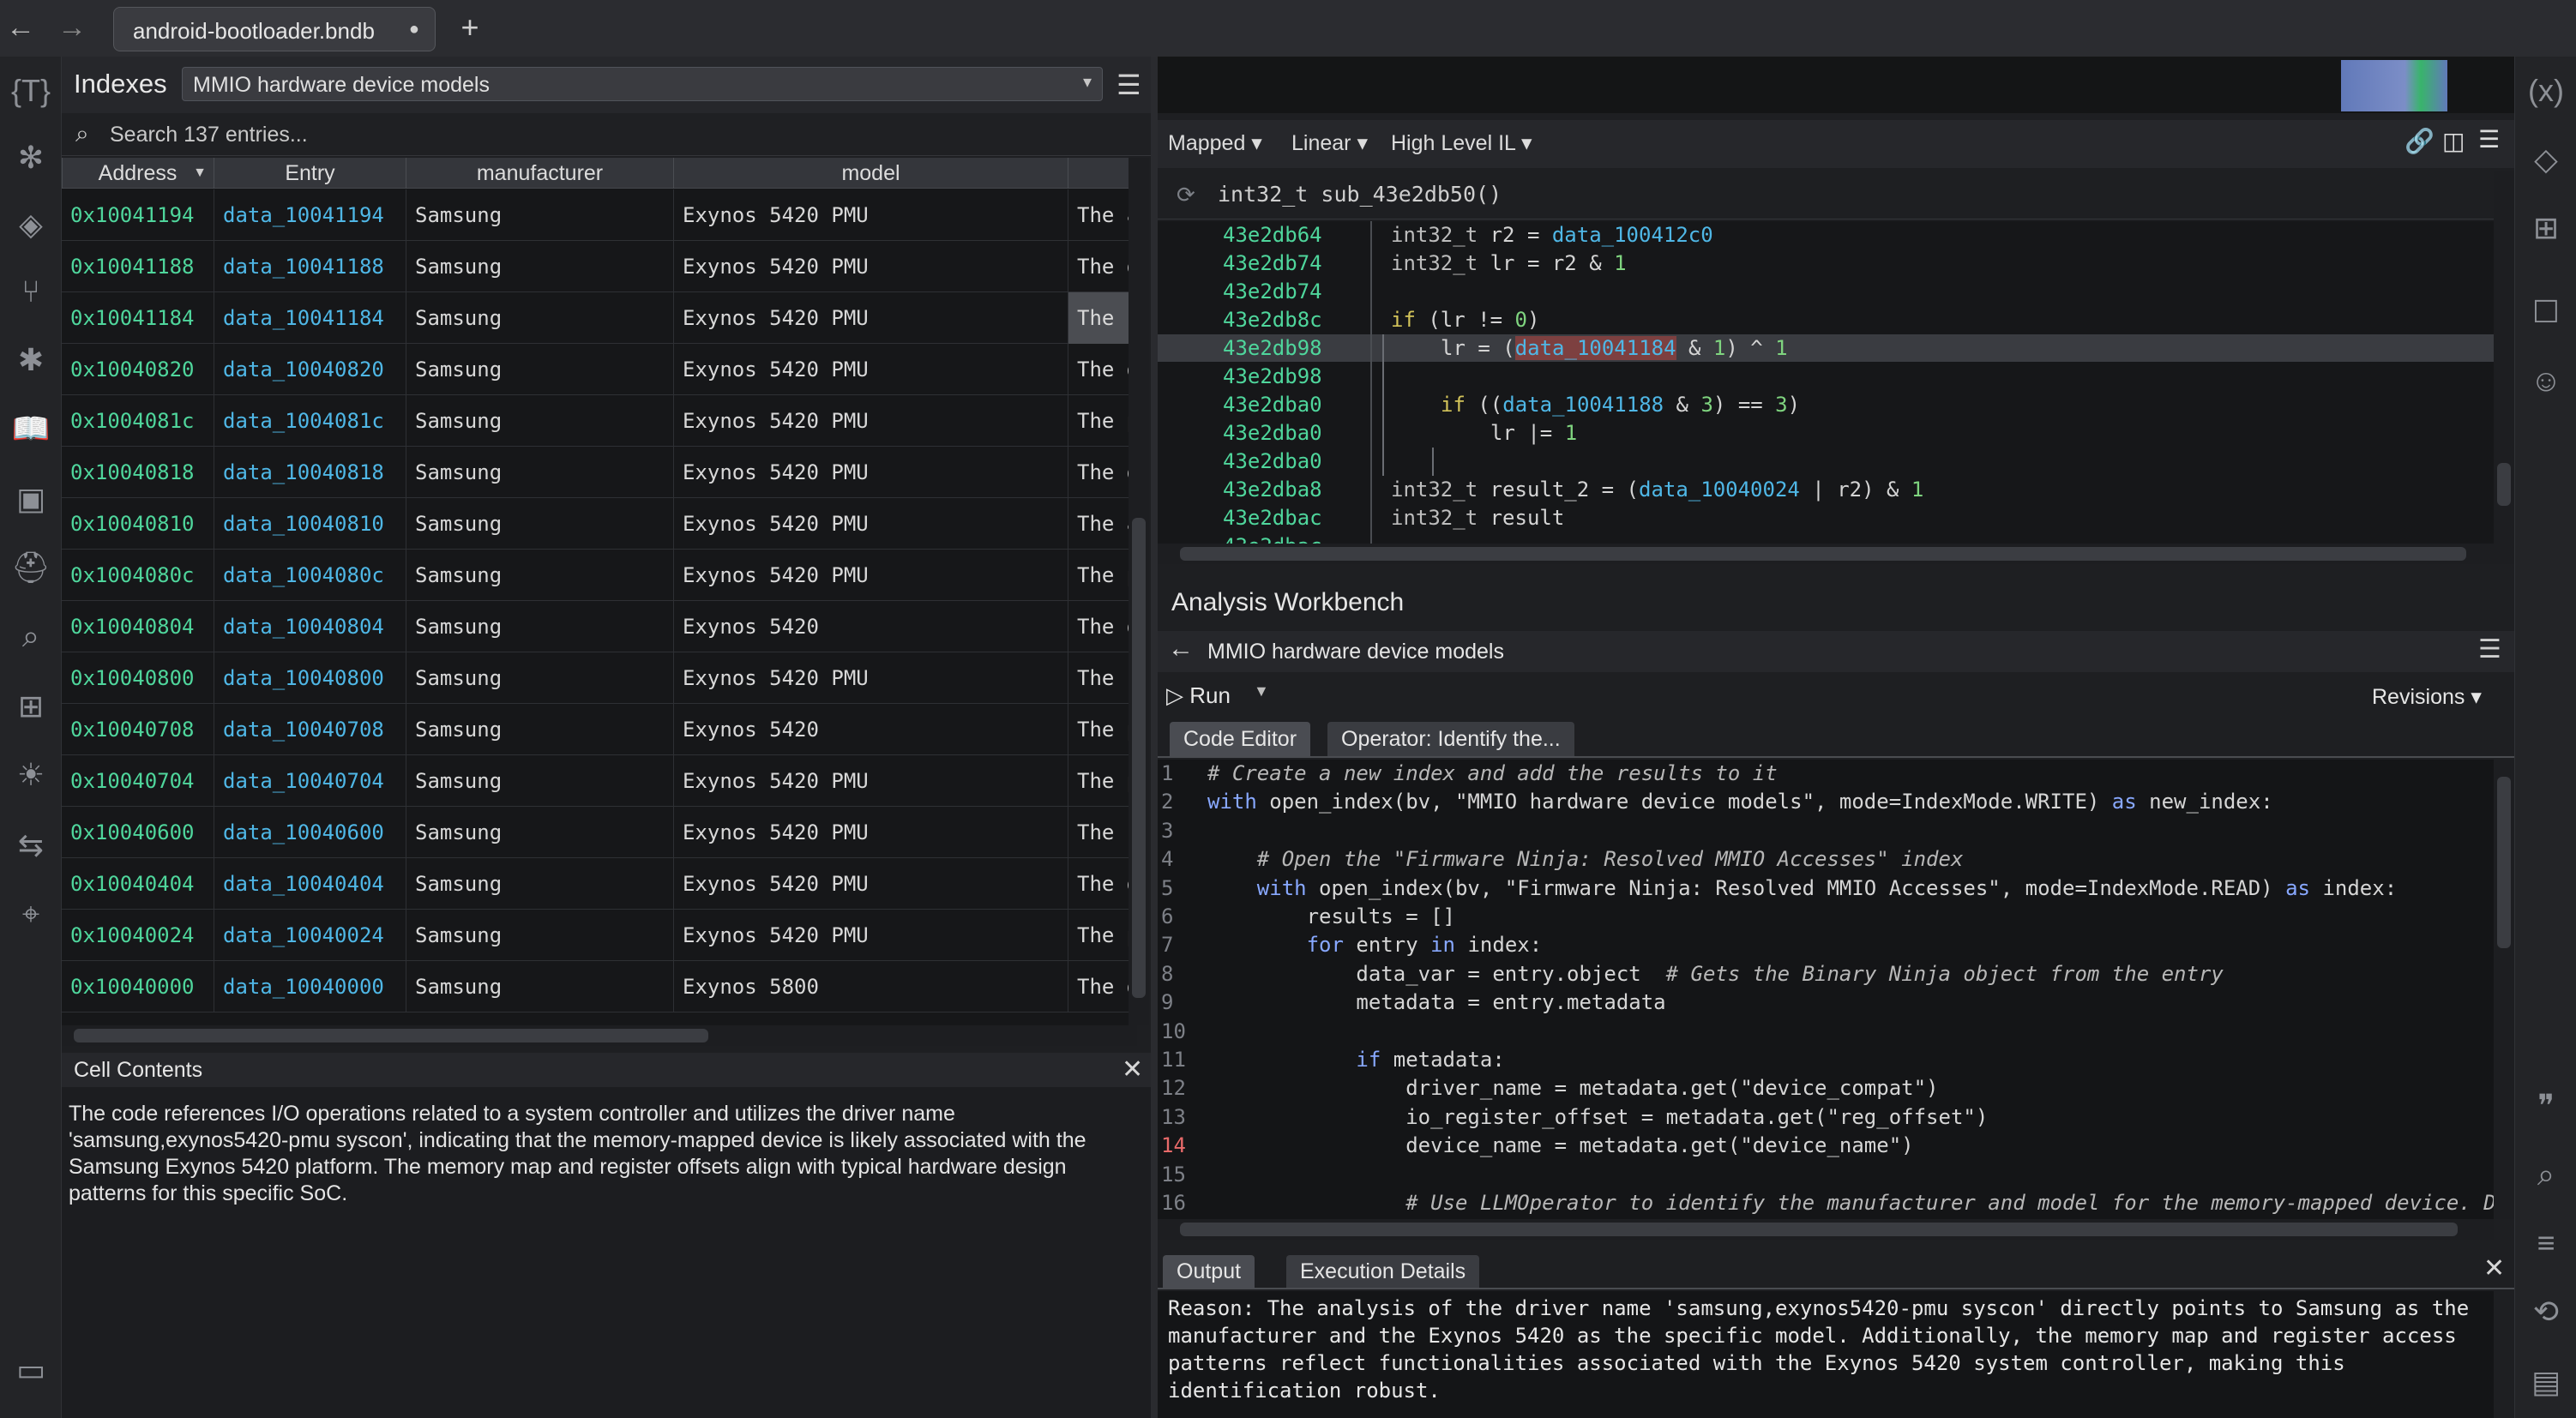 This screenshot has width=2576, height=1418. Describe the element at coordinates (1826, 945) in the screenshot. I see `editor-line: 7 for entry in index:` at that location.